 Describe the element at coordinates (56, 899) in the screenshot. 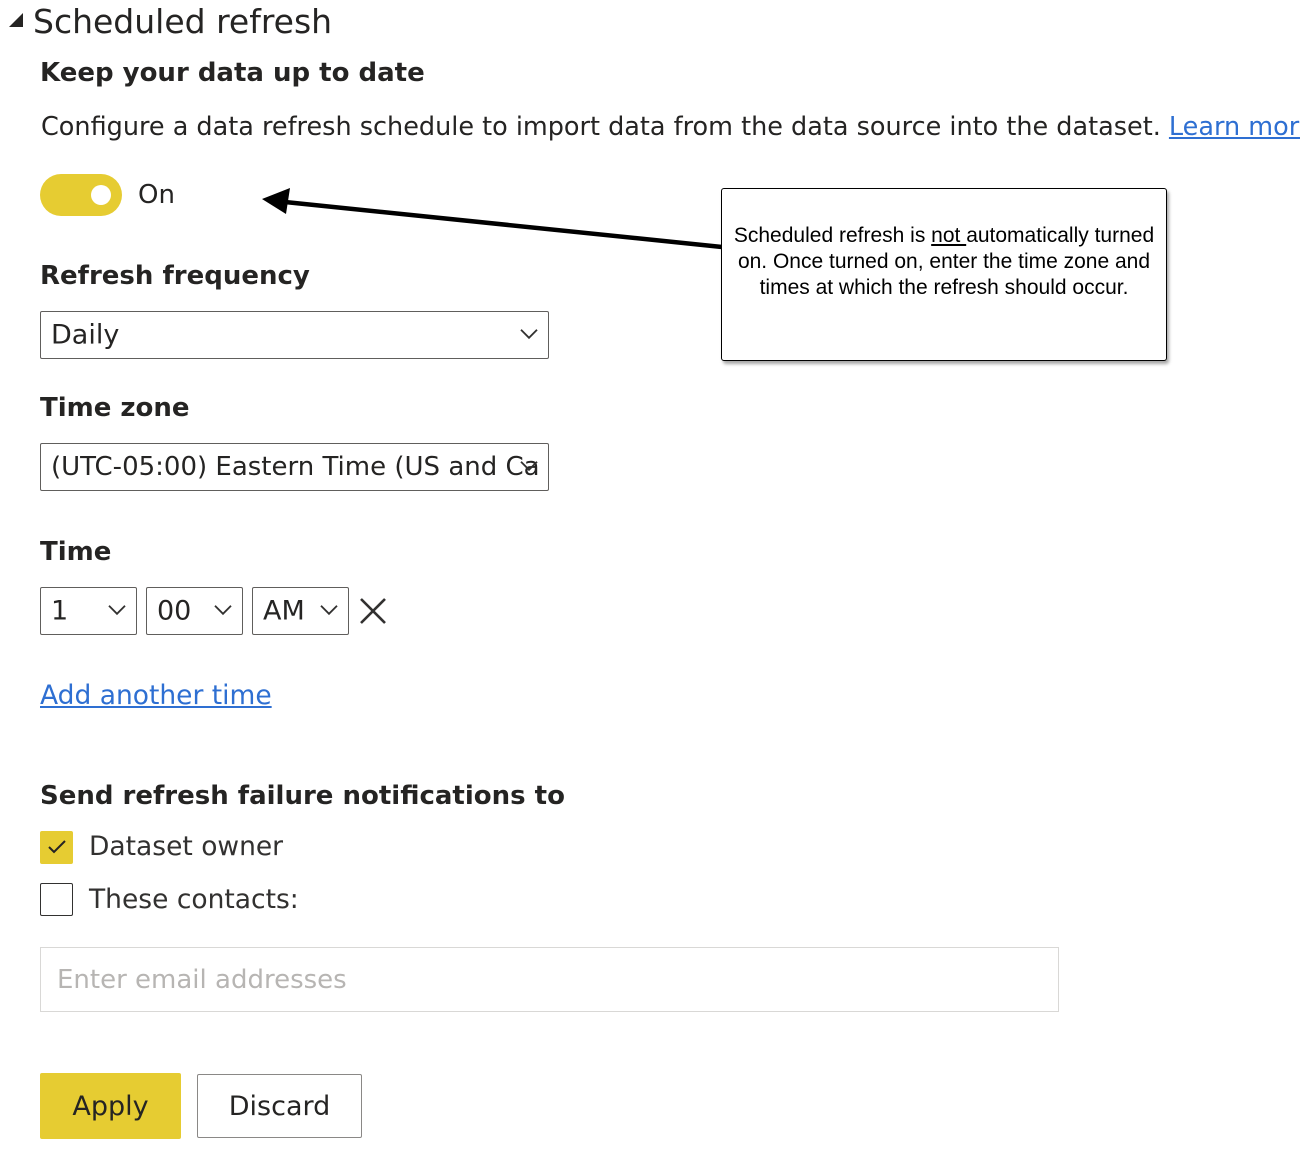

I see `these-contacts-checkbox` at that location.